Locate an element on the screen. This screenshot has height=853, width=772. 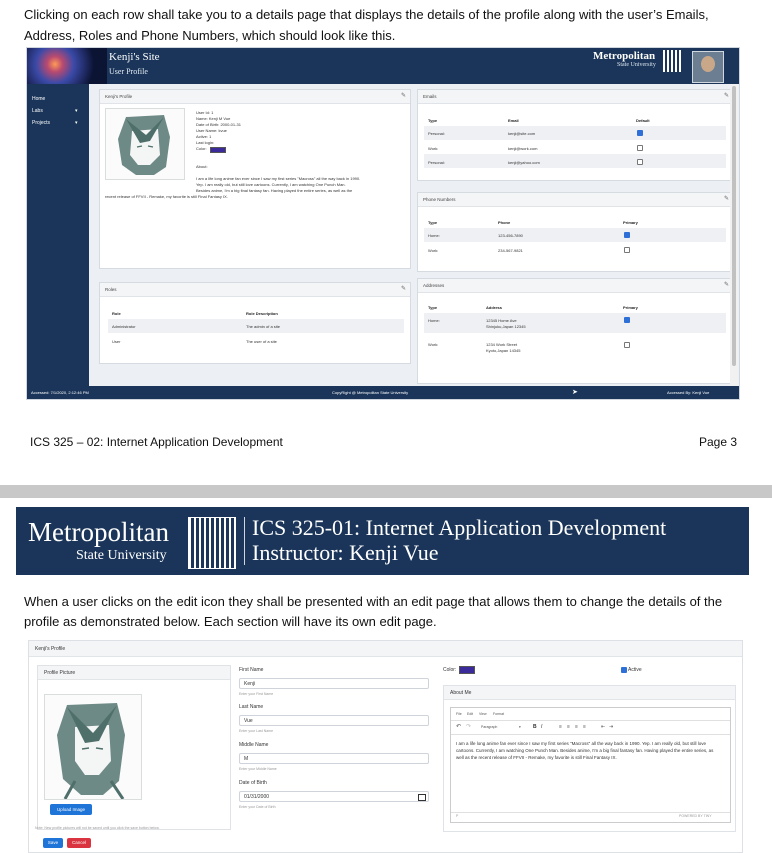
column-header: Role Description is located at coordinates (262, 313).